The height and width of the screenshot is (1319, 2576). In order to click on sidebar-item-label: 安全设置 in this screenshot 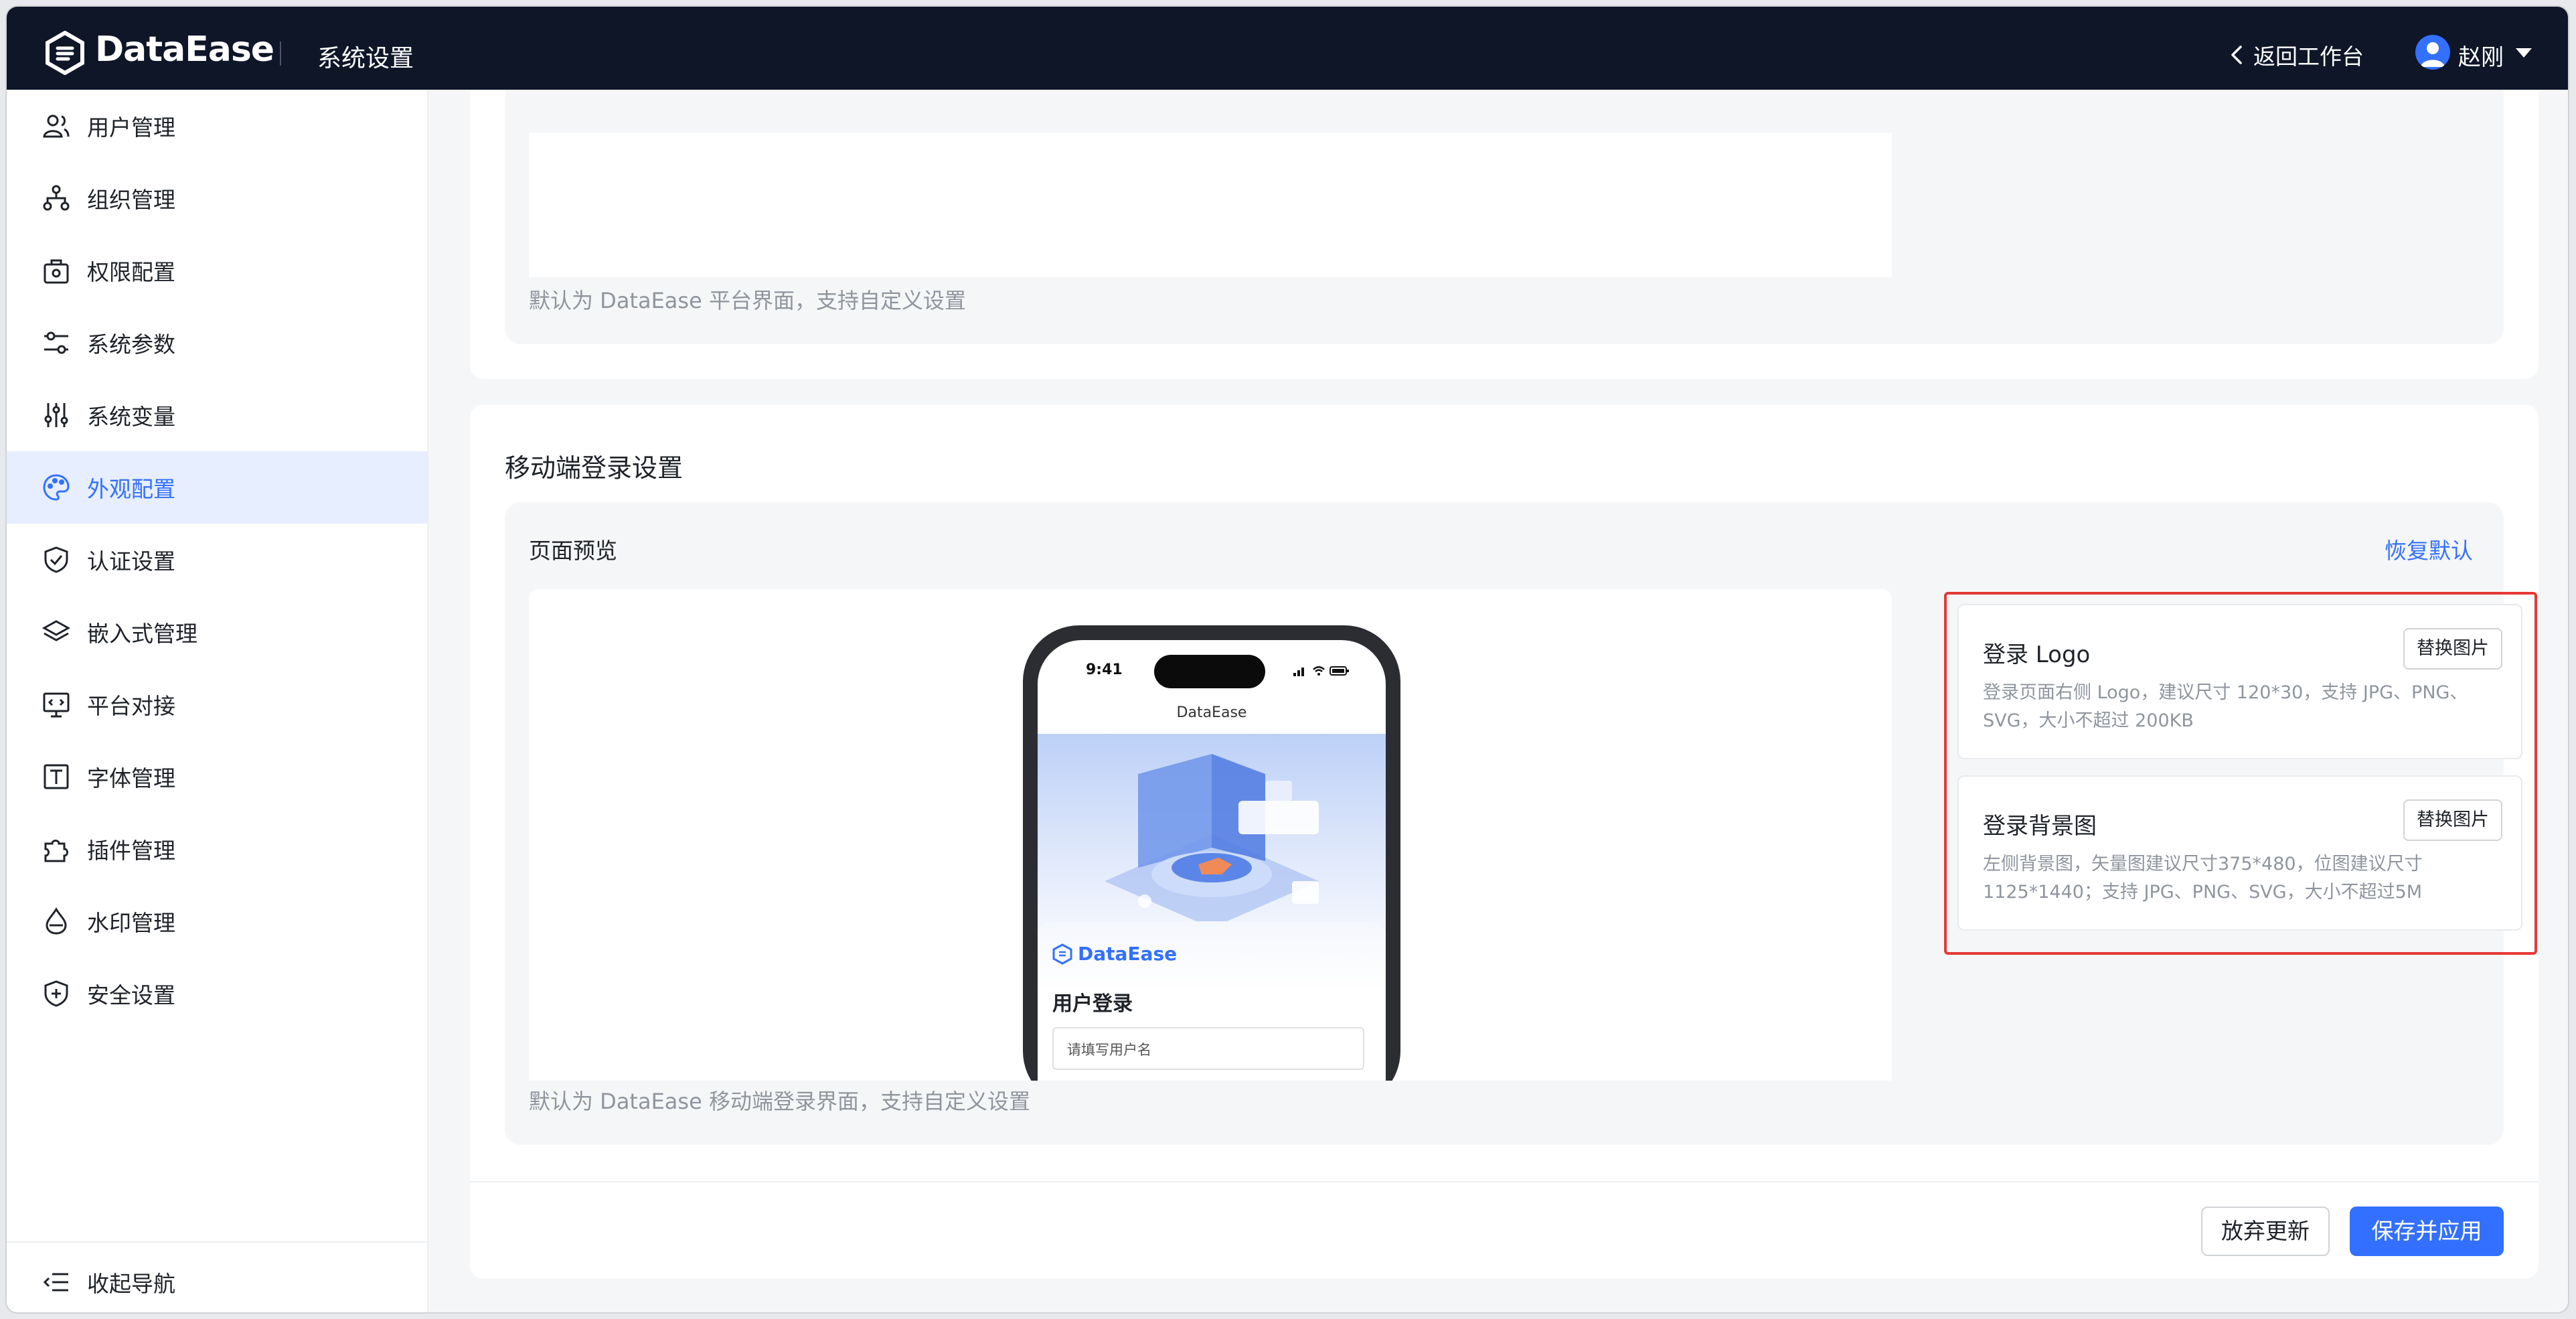, I will do `click(131, 995)`.